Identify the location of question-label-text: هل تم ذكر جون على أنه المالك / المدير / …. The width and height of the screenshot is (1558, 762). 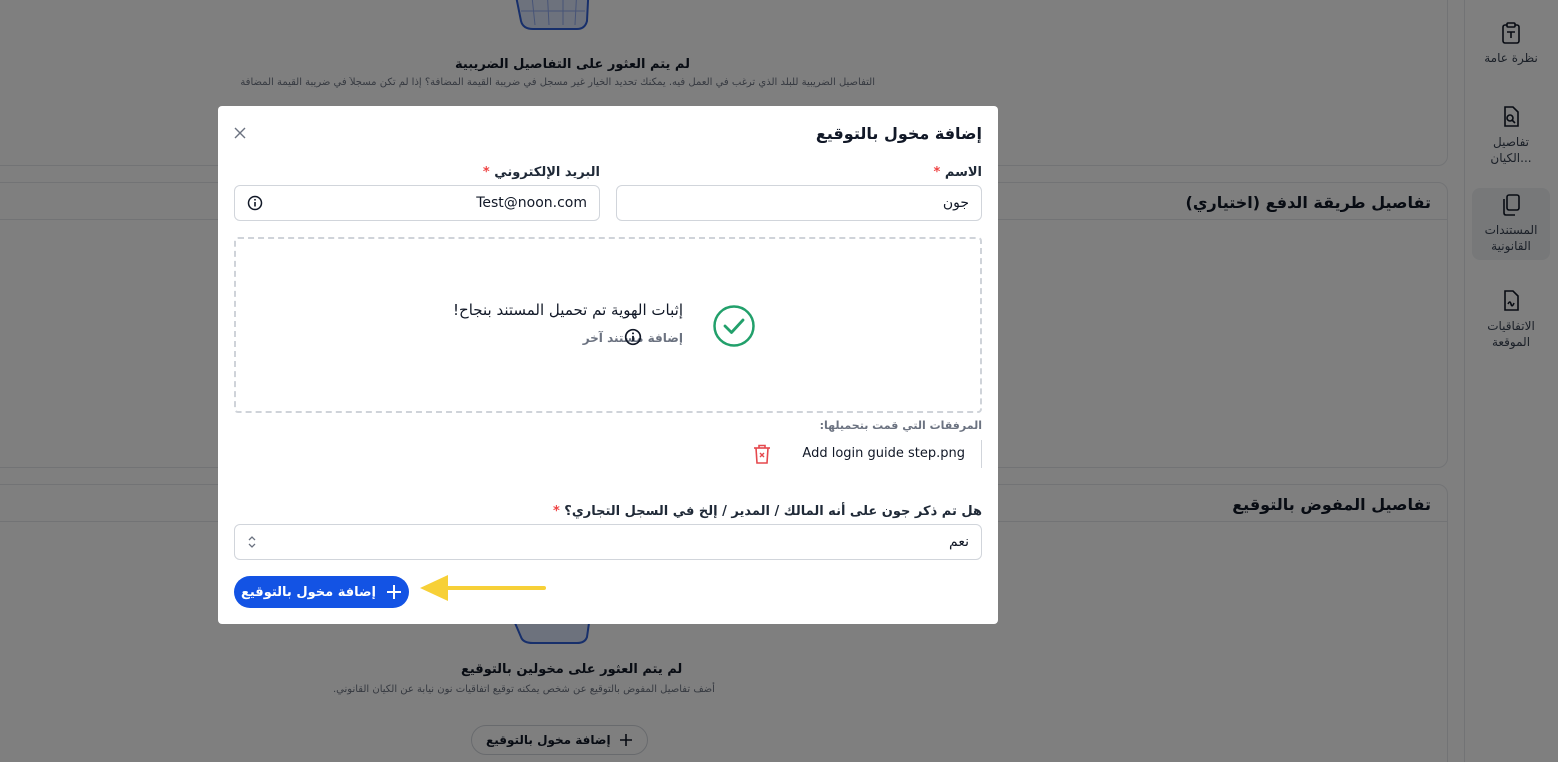
(773, 511).